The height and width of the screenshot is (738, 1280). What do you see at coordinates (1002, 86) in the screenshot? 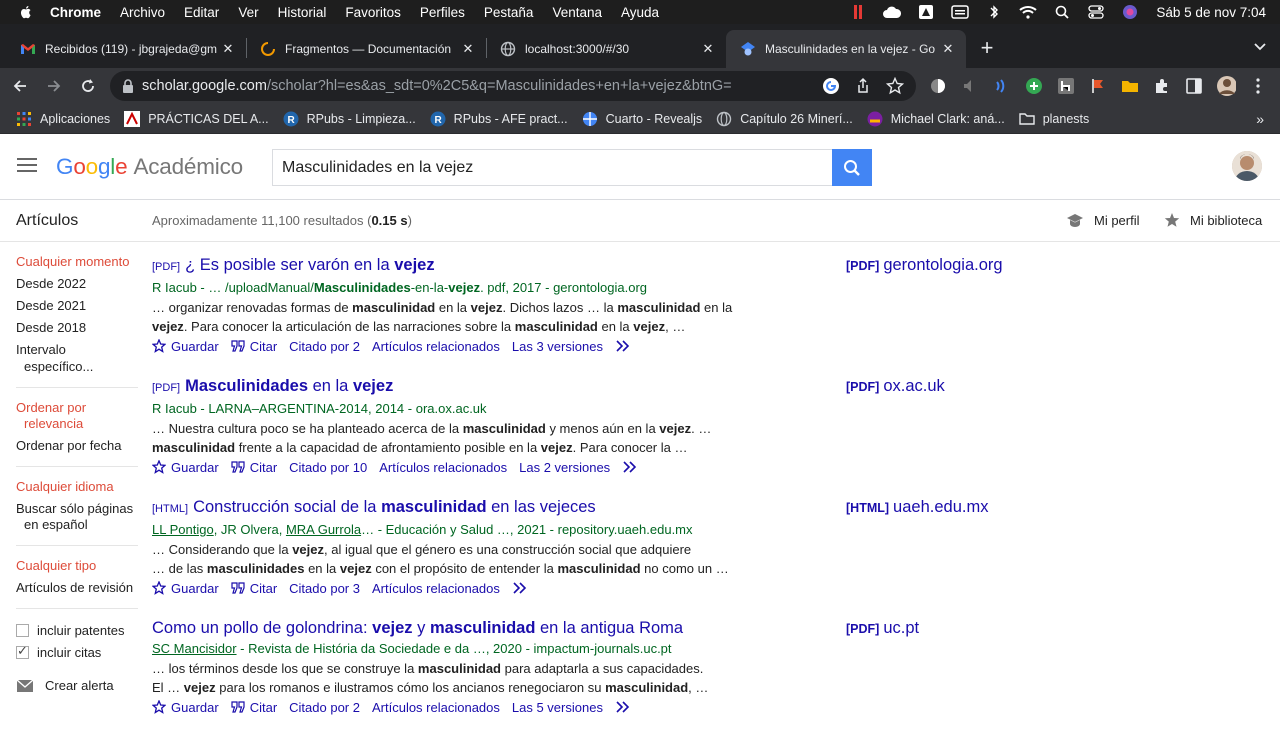
I see `audio-extension-icon` at bounding box center [1002, 86].